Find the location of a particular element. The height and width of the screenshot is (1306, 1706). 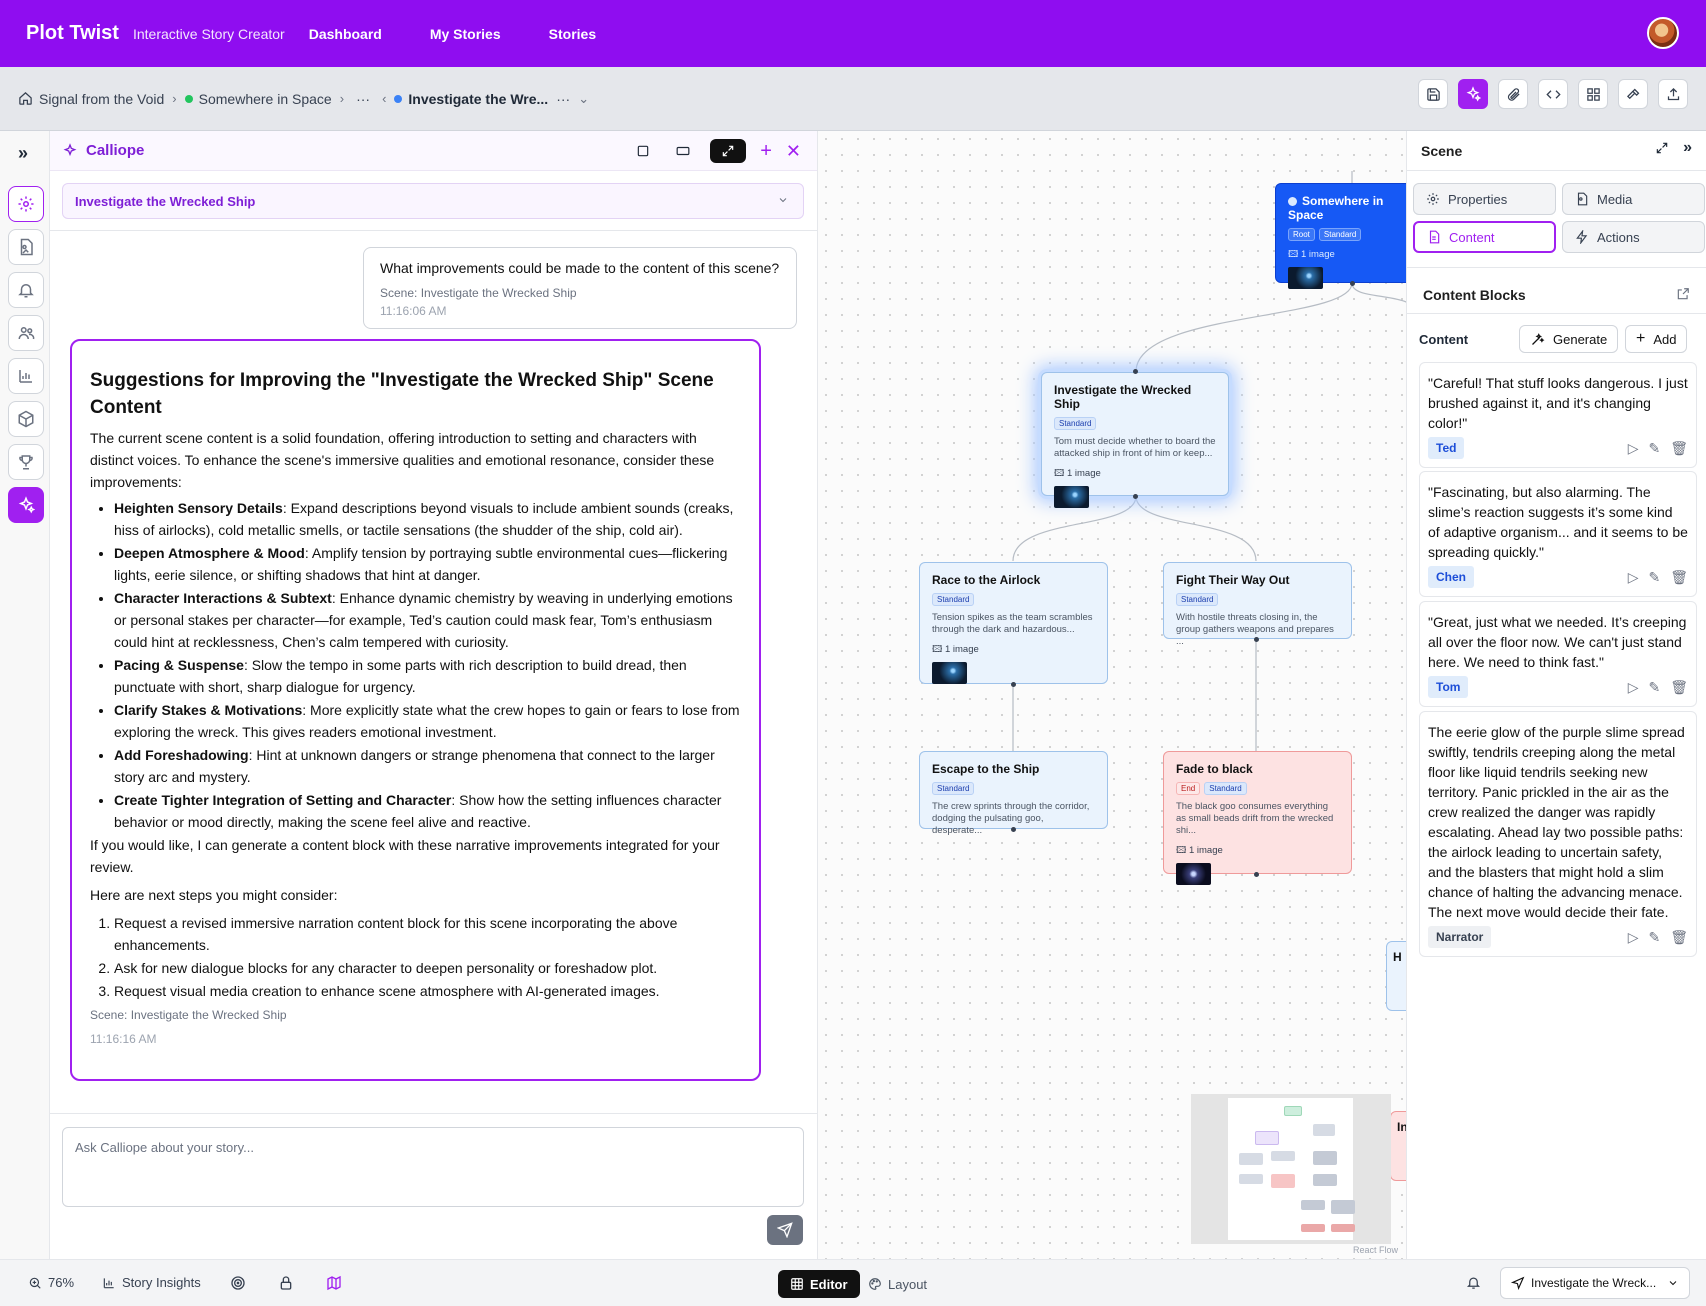

characters-rail-button is located at coordinates (26, 333).